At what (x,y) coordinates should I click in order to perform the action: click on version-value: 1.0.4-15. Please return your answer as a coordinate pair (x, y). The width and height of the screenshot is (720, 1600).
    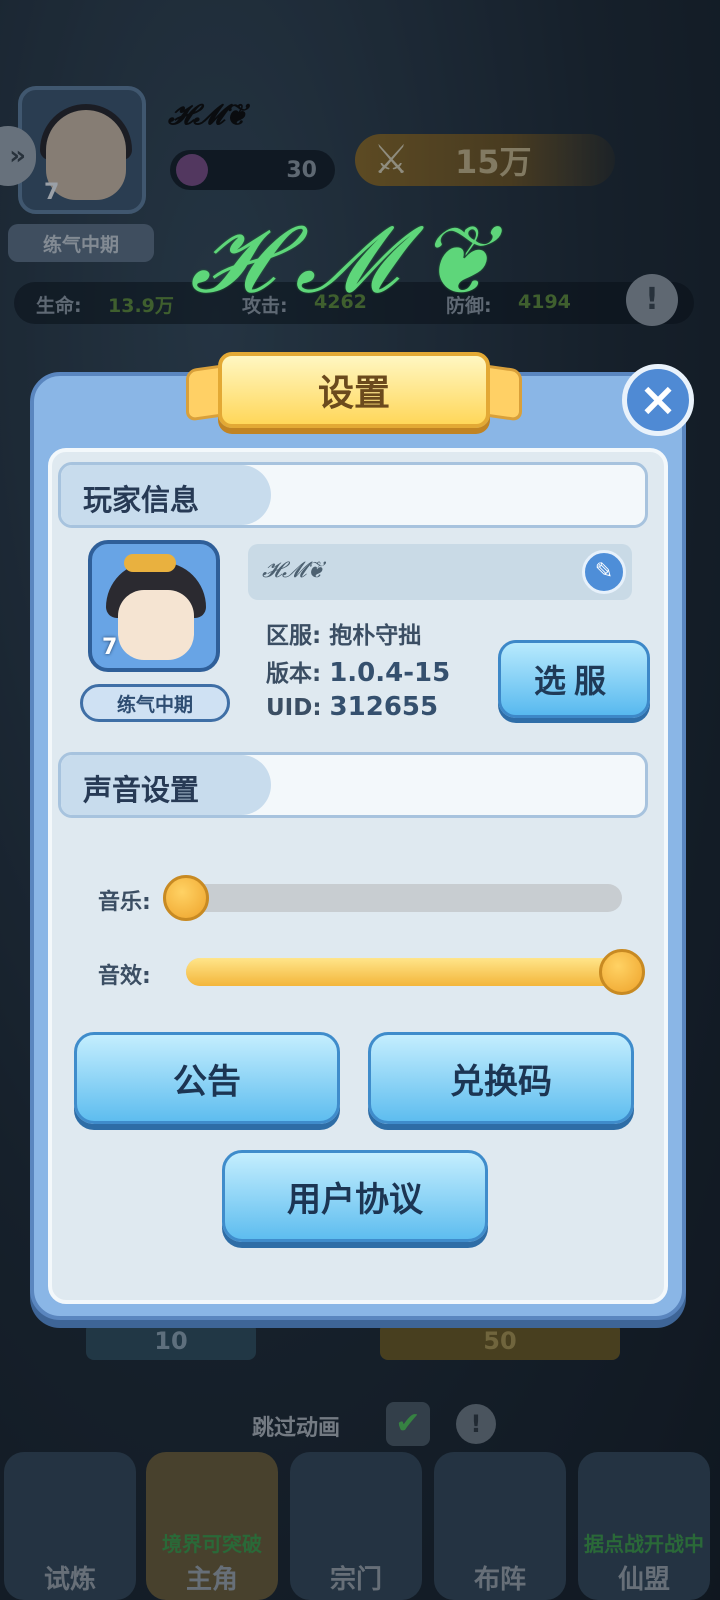
    Looking at the image, I should click on (390, 673).